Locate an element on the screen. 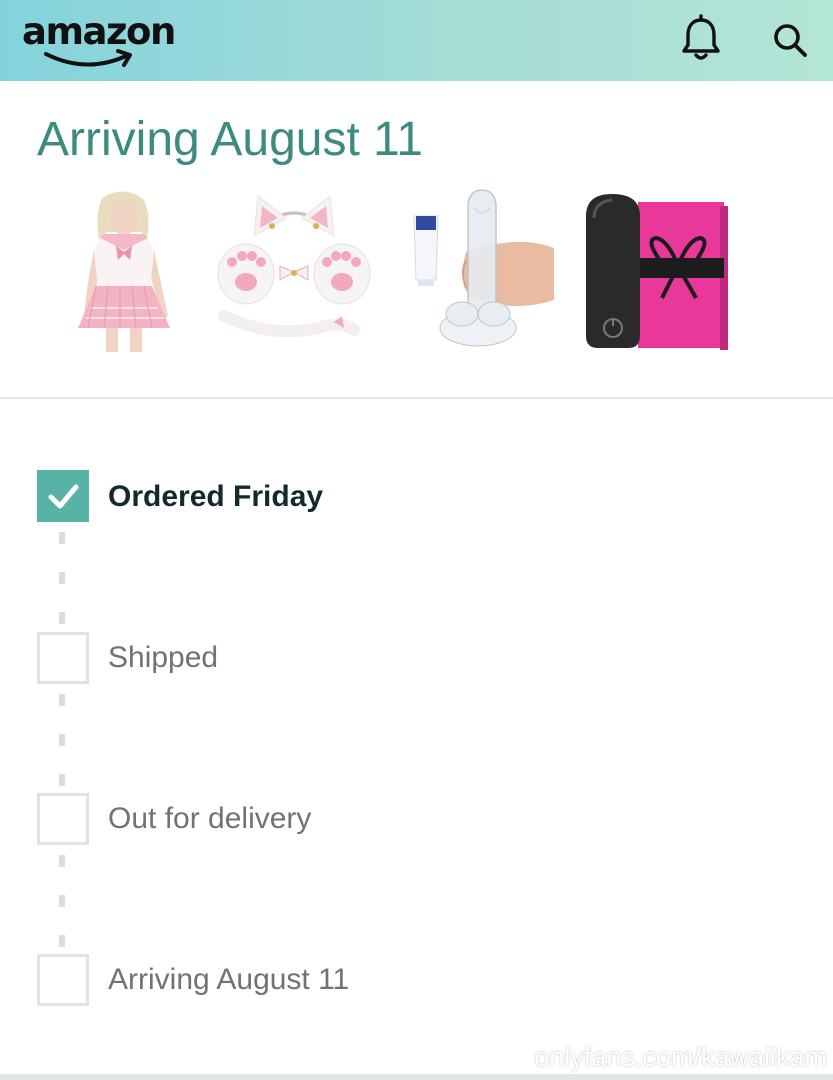 The image size is (833, 1080). step-label: Out for delivery is located at coordinates (210, 818).